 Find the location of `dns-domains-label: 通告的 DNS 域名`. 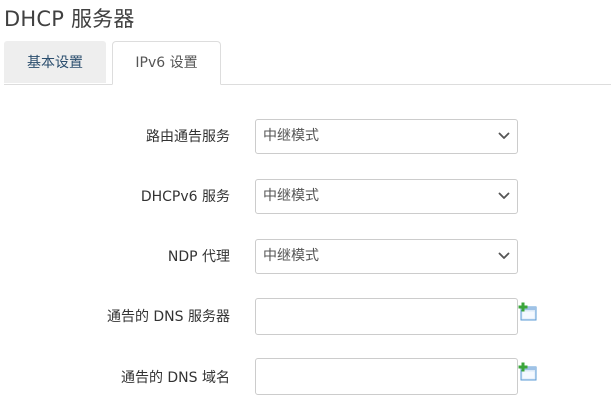

dns-domains-label: 通告的 DNS 域名 is located at coordinates (175, 378).